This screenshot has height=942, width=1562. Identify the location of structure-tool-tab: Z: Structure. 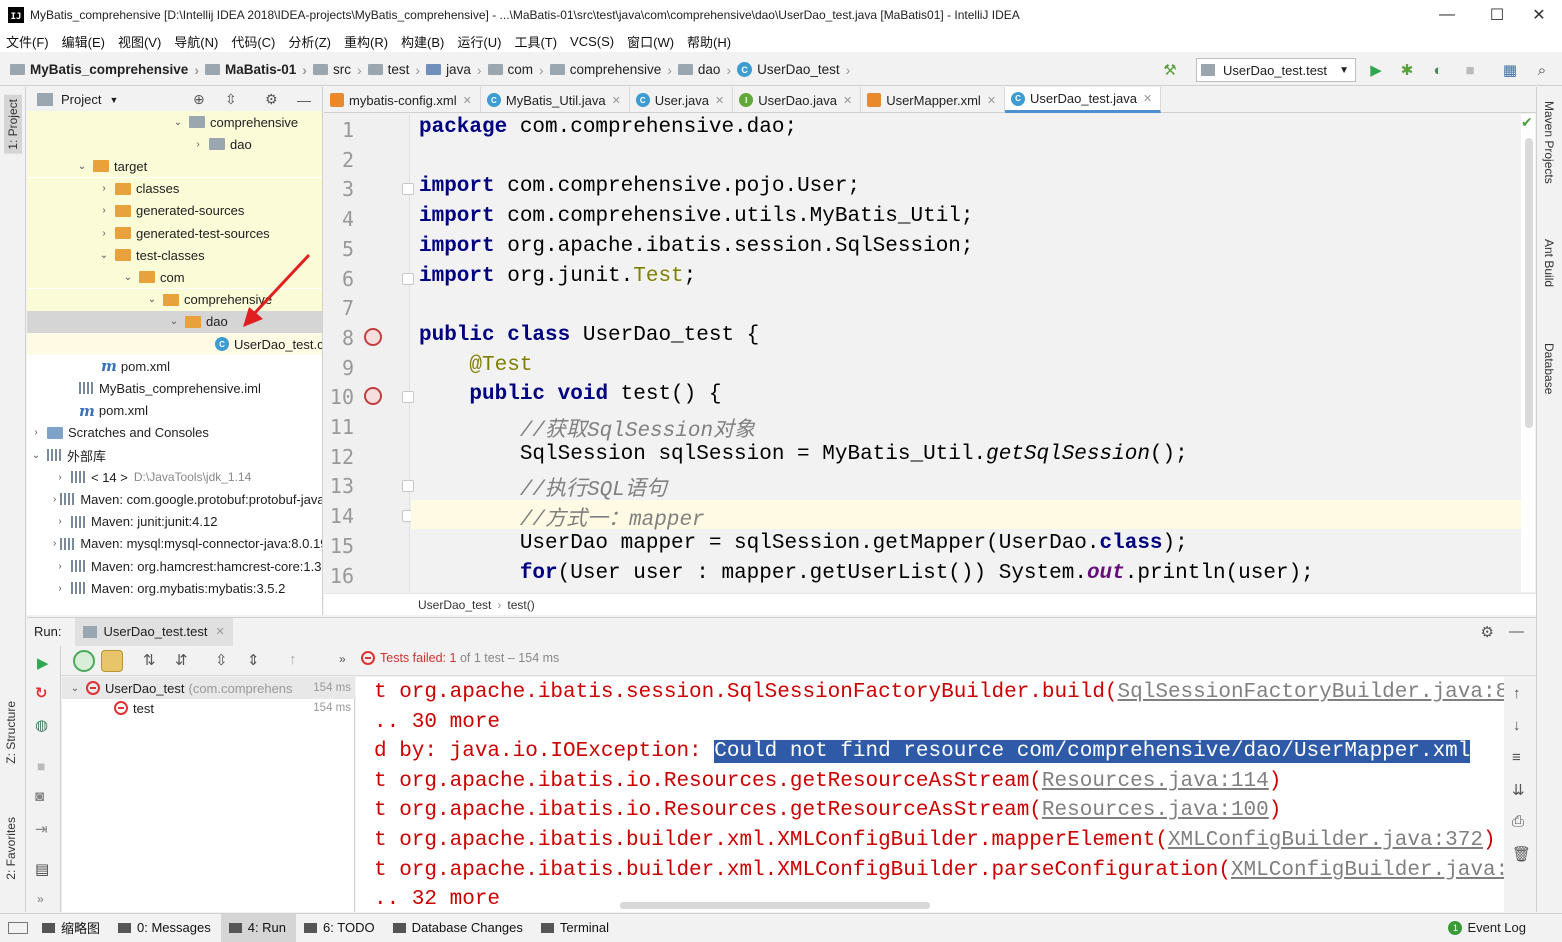
(11, 732).